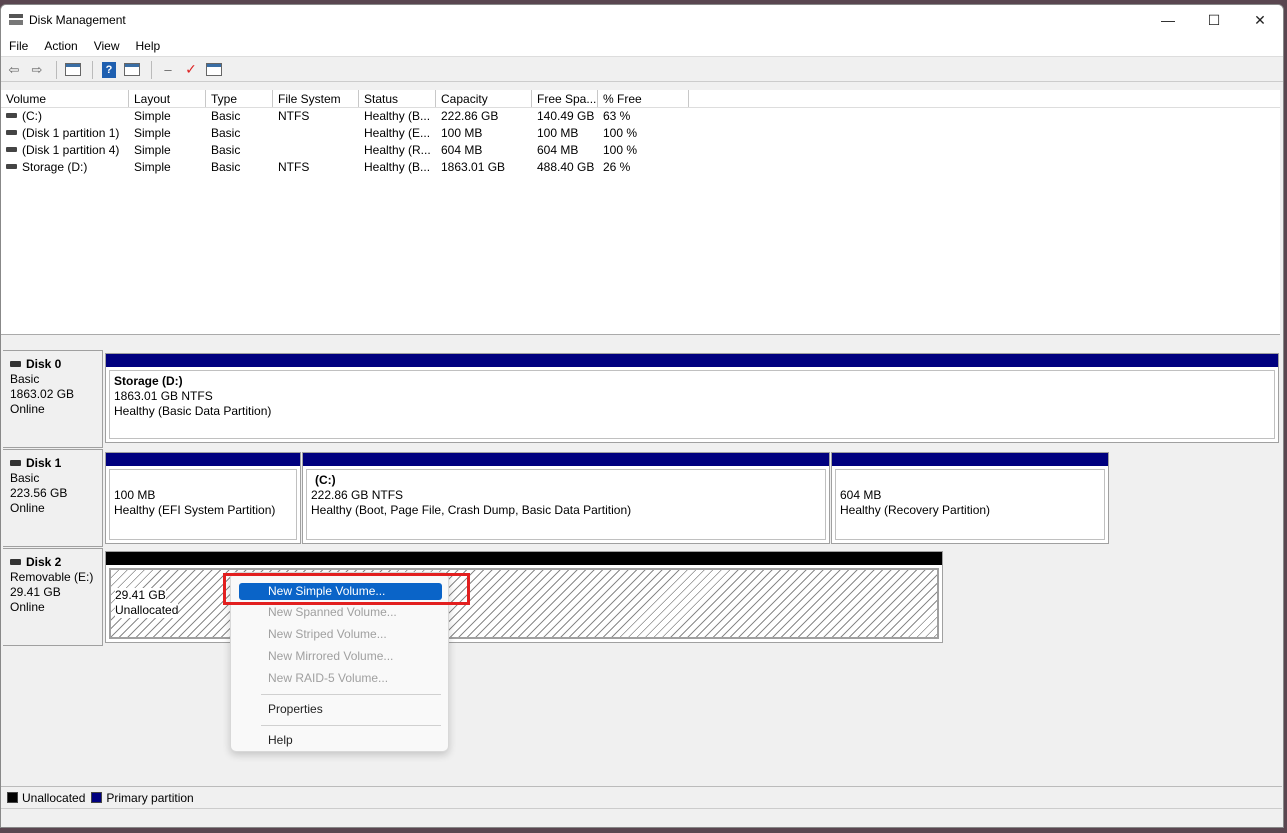 The image size is (1287, 833). What do you see at coordinates (340, 709) in the screenshot?
I see `menu-item-properties: Properties` at bounding box center [340, 709].